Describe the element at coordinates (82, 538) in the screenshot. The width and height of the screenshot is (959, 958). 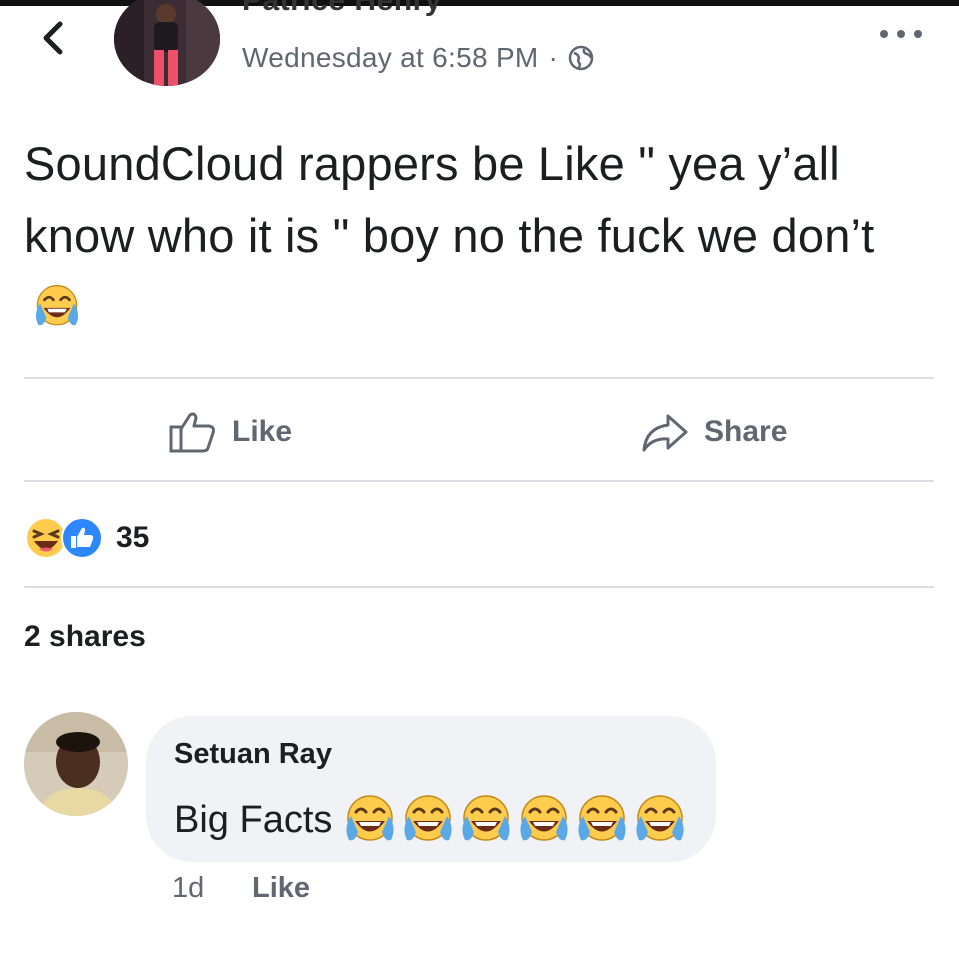
I see `like-reaction-icon` at that location.